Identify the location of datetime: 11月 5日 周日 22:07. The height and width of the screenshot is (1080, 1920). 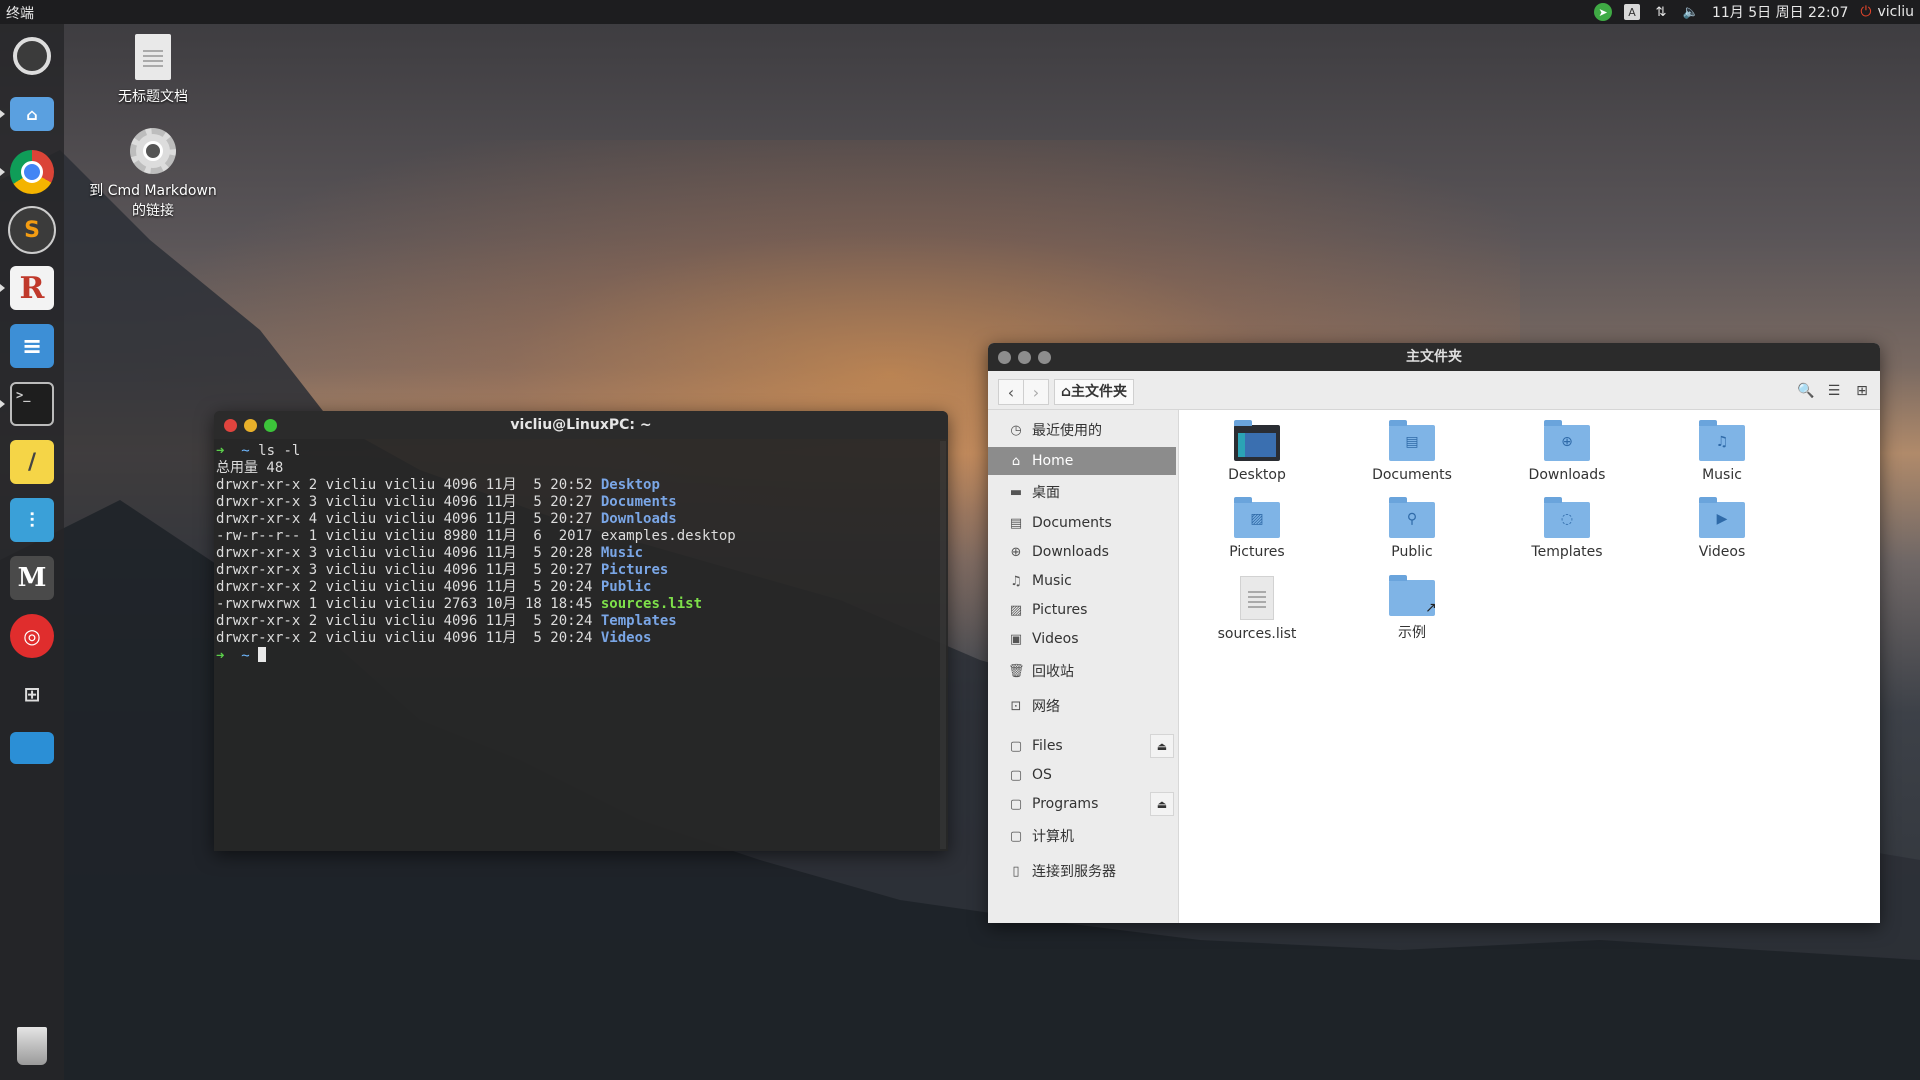
(1780, 12).